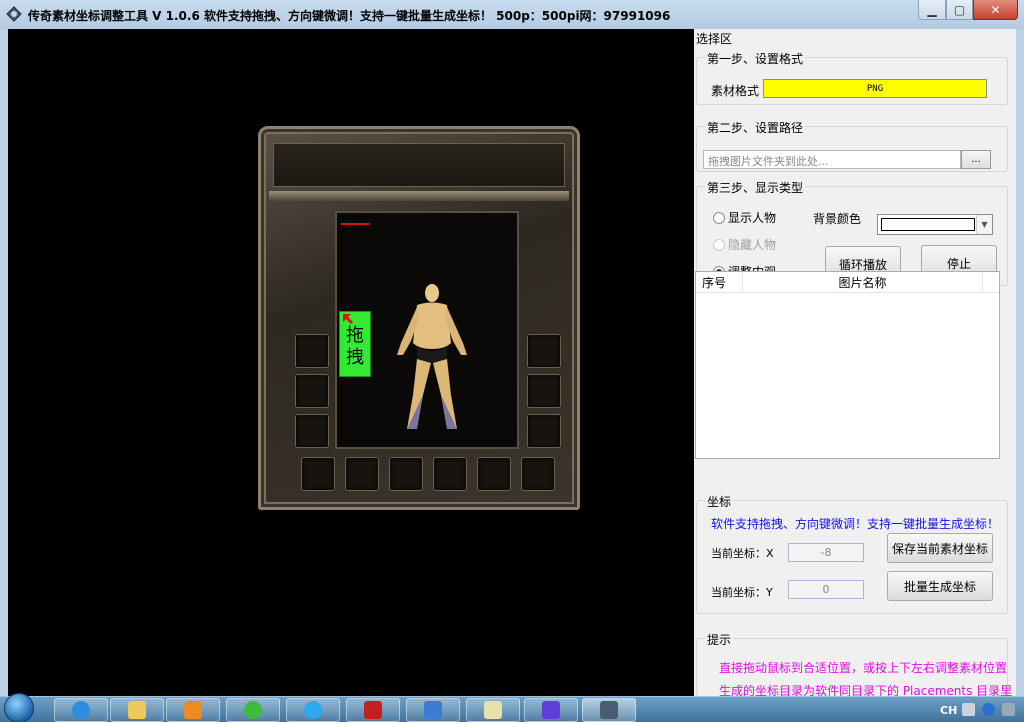  I want to click on image-list: 序号 图片名称, so click(847, 365).